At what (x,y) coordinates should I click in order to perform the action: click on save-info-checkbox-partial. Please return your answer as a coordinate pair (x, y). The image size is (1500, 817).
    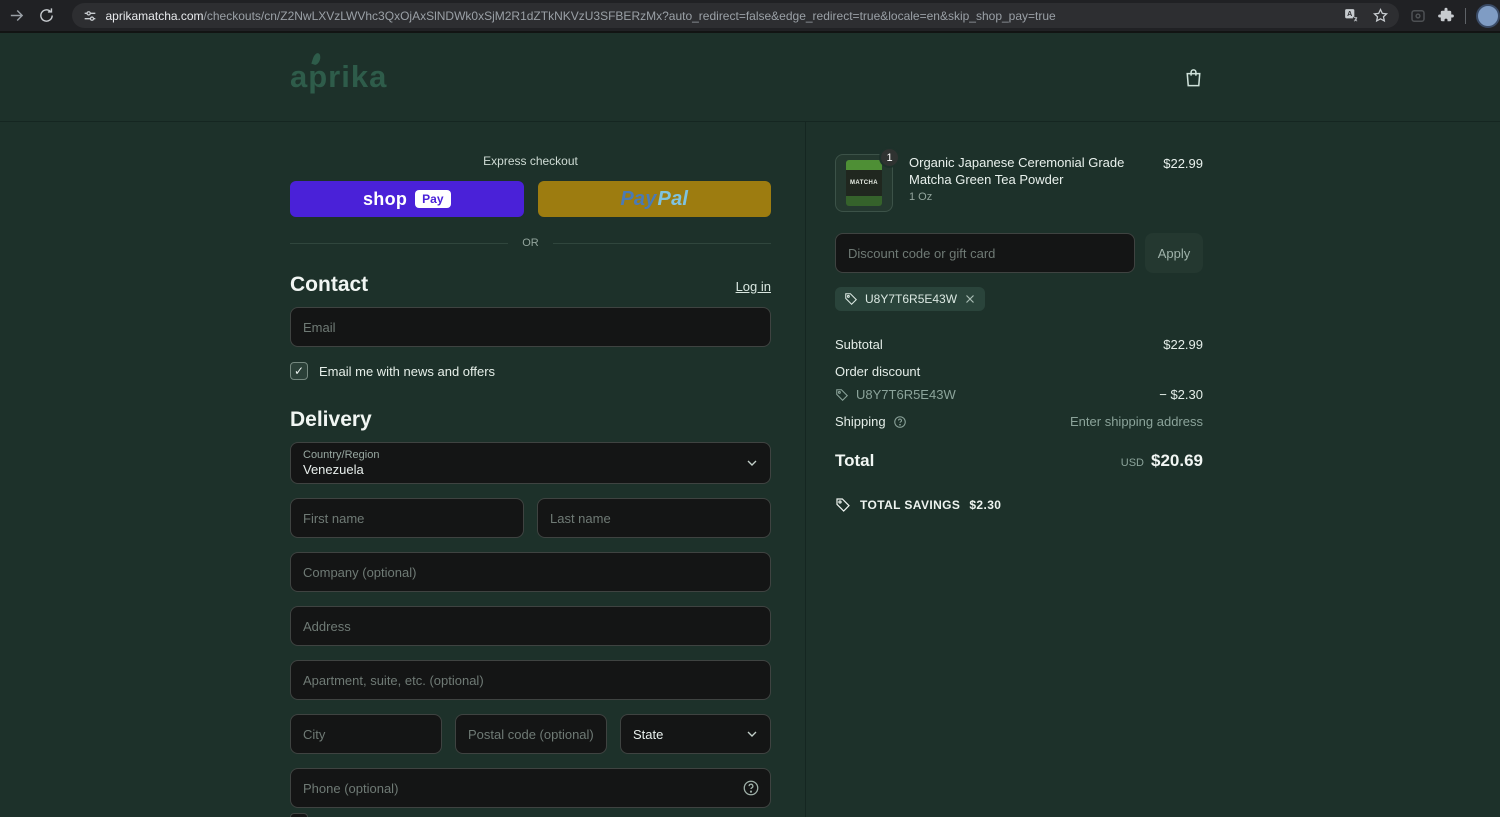
    Looking at the image, I should click on (299, 815).